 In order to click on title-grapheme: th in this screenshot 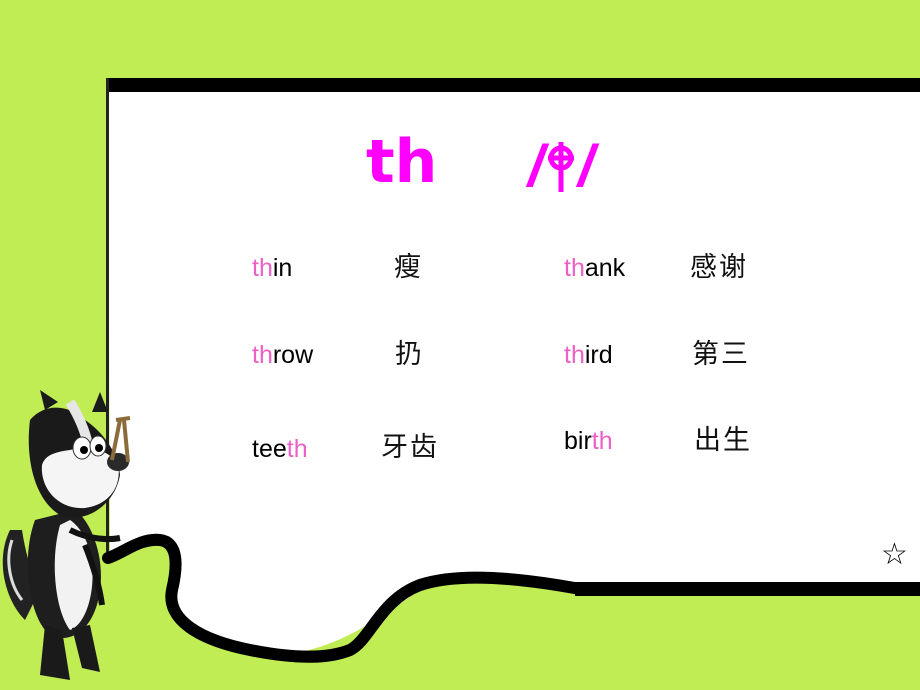, I will do `click(402, 162)`.